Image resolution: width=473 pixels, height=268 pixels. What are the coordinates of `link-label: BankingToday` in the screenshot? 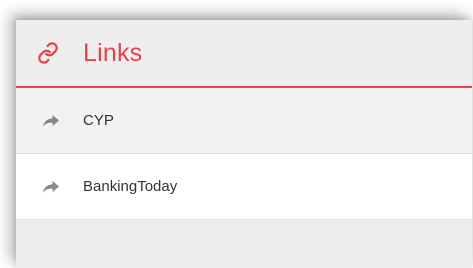 It's located at (130, 186).